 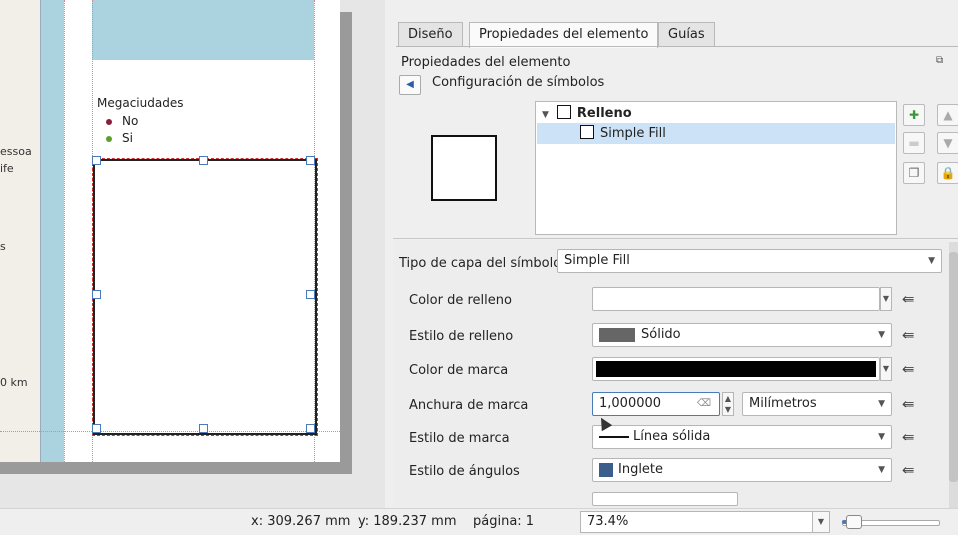 I want to click on stroke-width-input: 1,000000 ⌫, so click(x=656, y=404).